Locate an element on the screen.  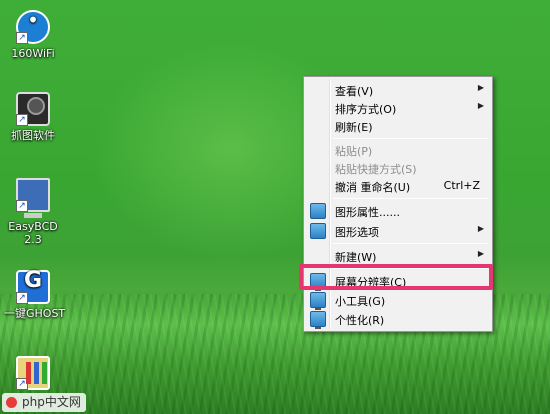
desktop-icon-label: 抓图软件 is located at coordinates (33, 135).